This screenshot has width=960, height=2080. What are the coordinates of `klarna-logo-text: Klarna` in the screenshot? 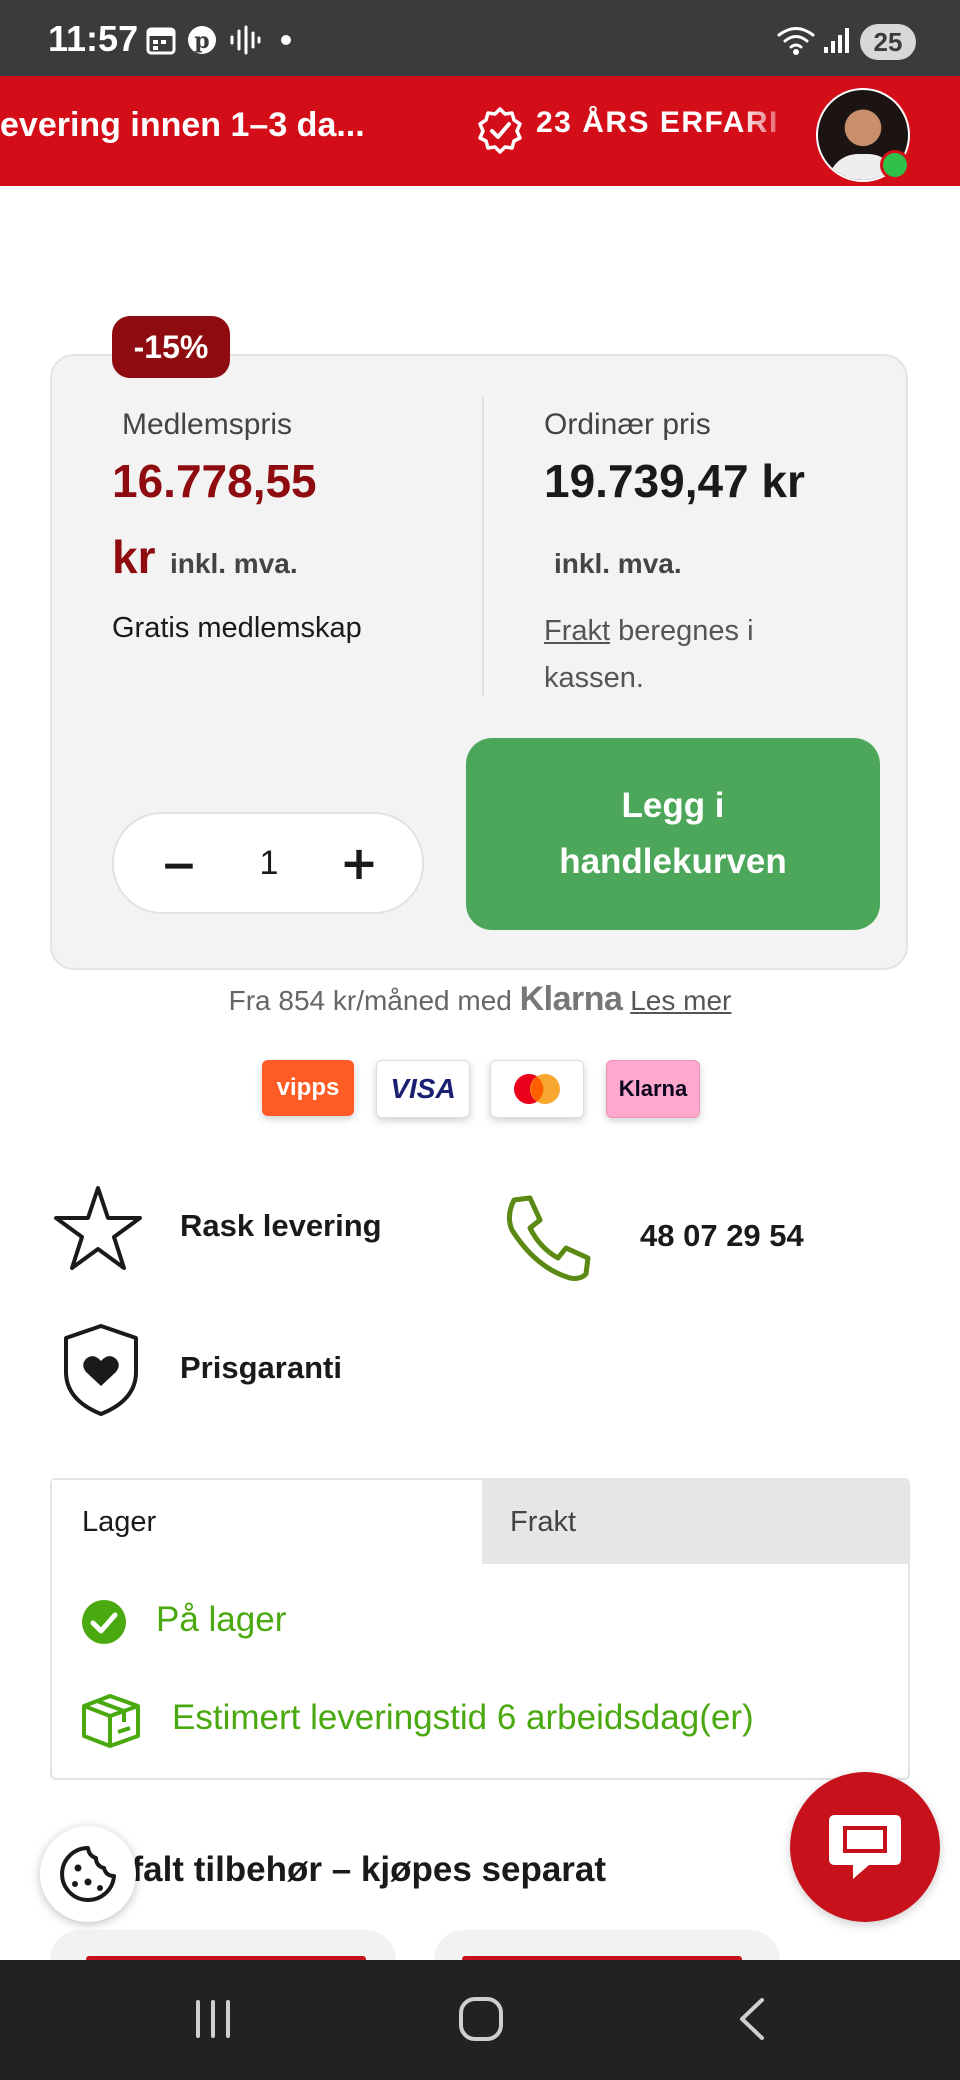 It's located at (571, 999).